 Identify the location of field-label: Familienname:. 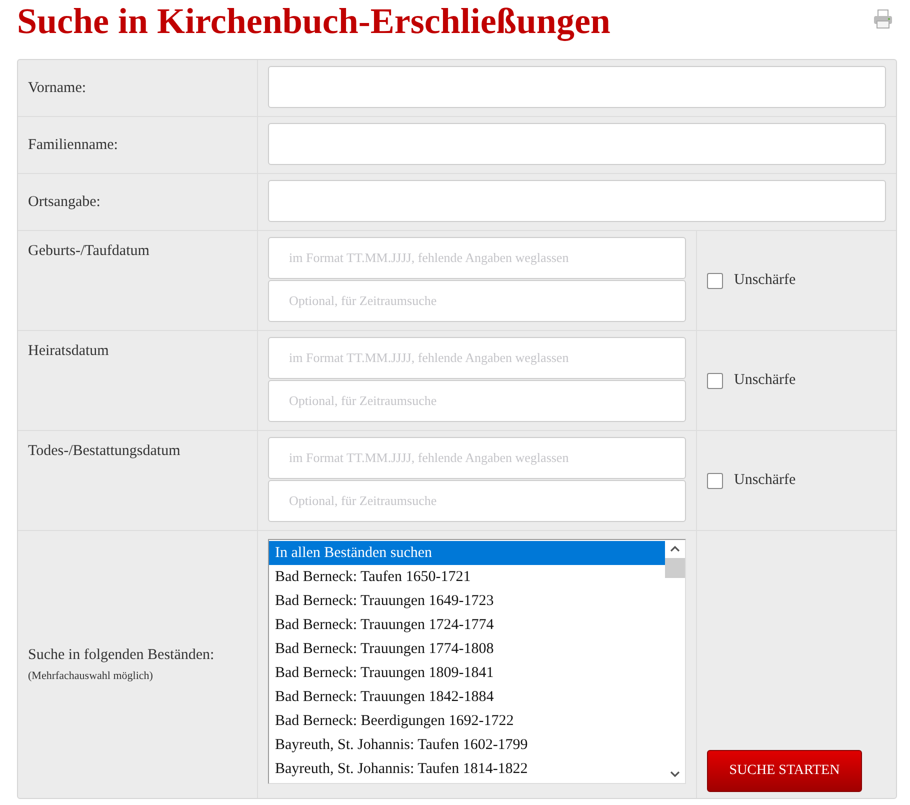
(73, 145).